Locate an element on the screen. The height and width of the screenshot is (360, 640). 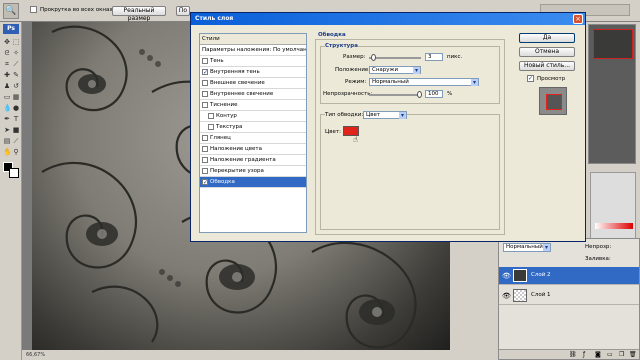
style-item: Глянец is located at coordinates (253, 138).